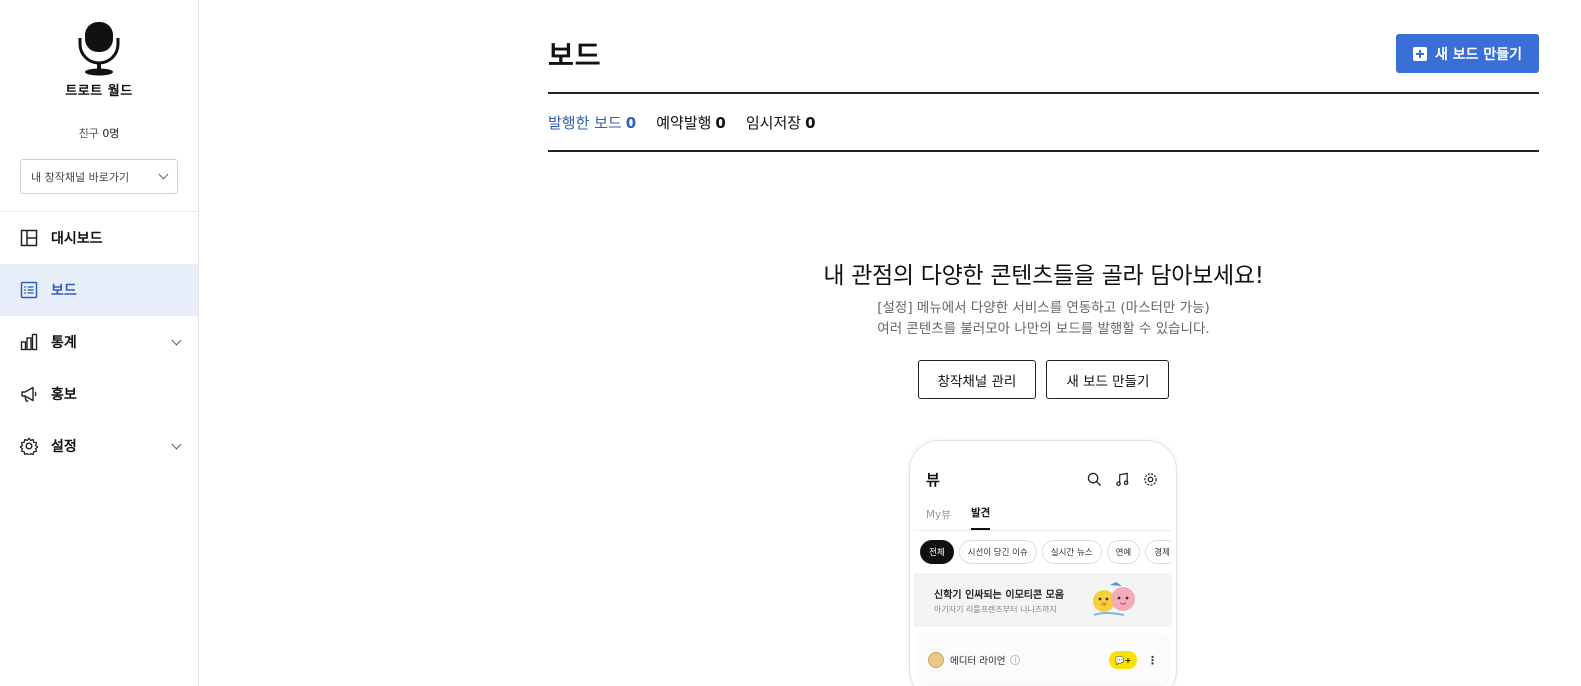  I want to click on sidebar-item-stats: 통계, so click(99, 342).